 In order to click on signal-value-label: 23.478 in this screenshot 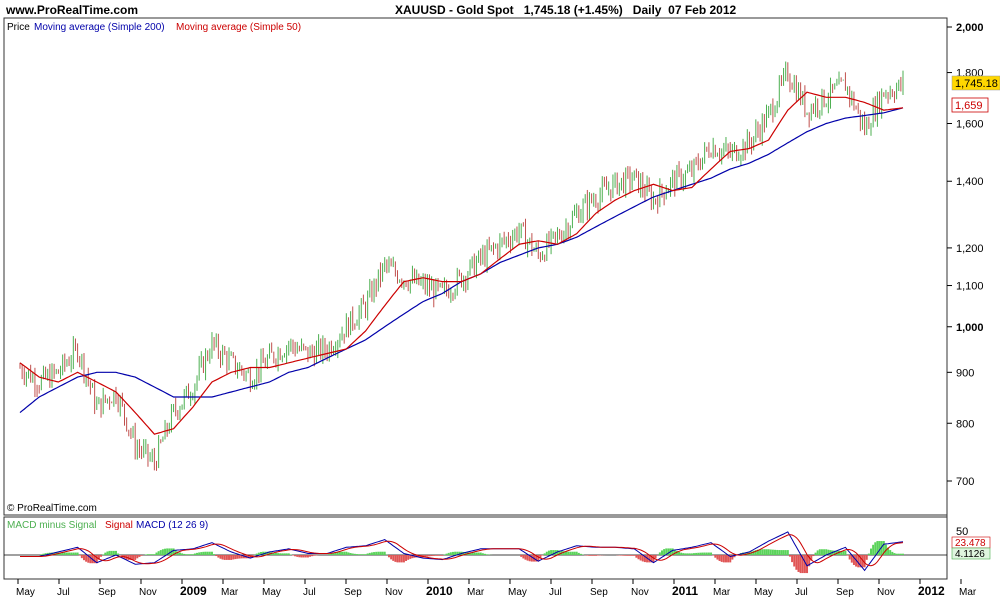, I will do `click(970, 543)`.